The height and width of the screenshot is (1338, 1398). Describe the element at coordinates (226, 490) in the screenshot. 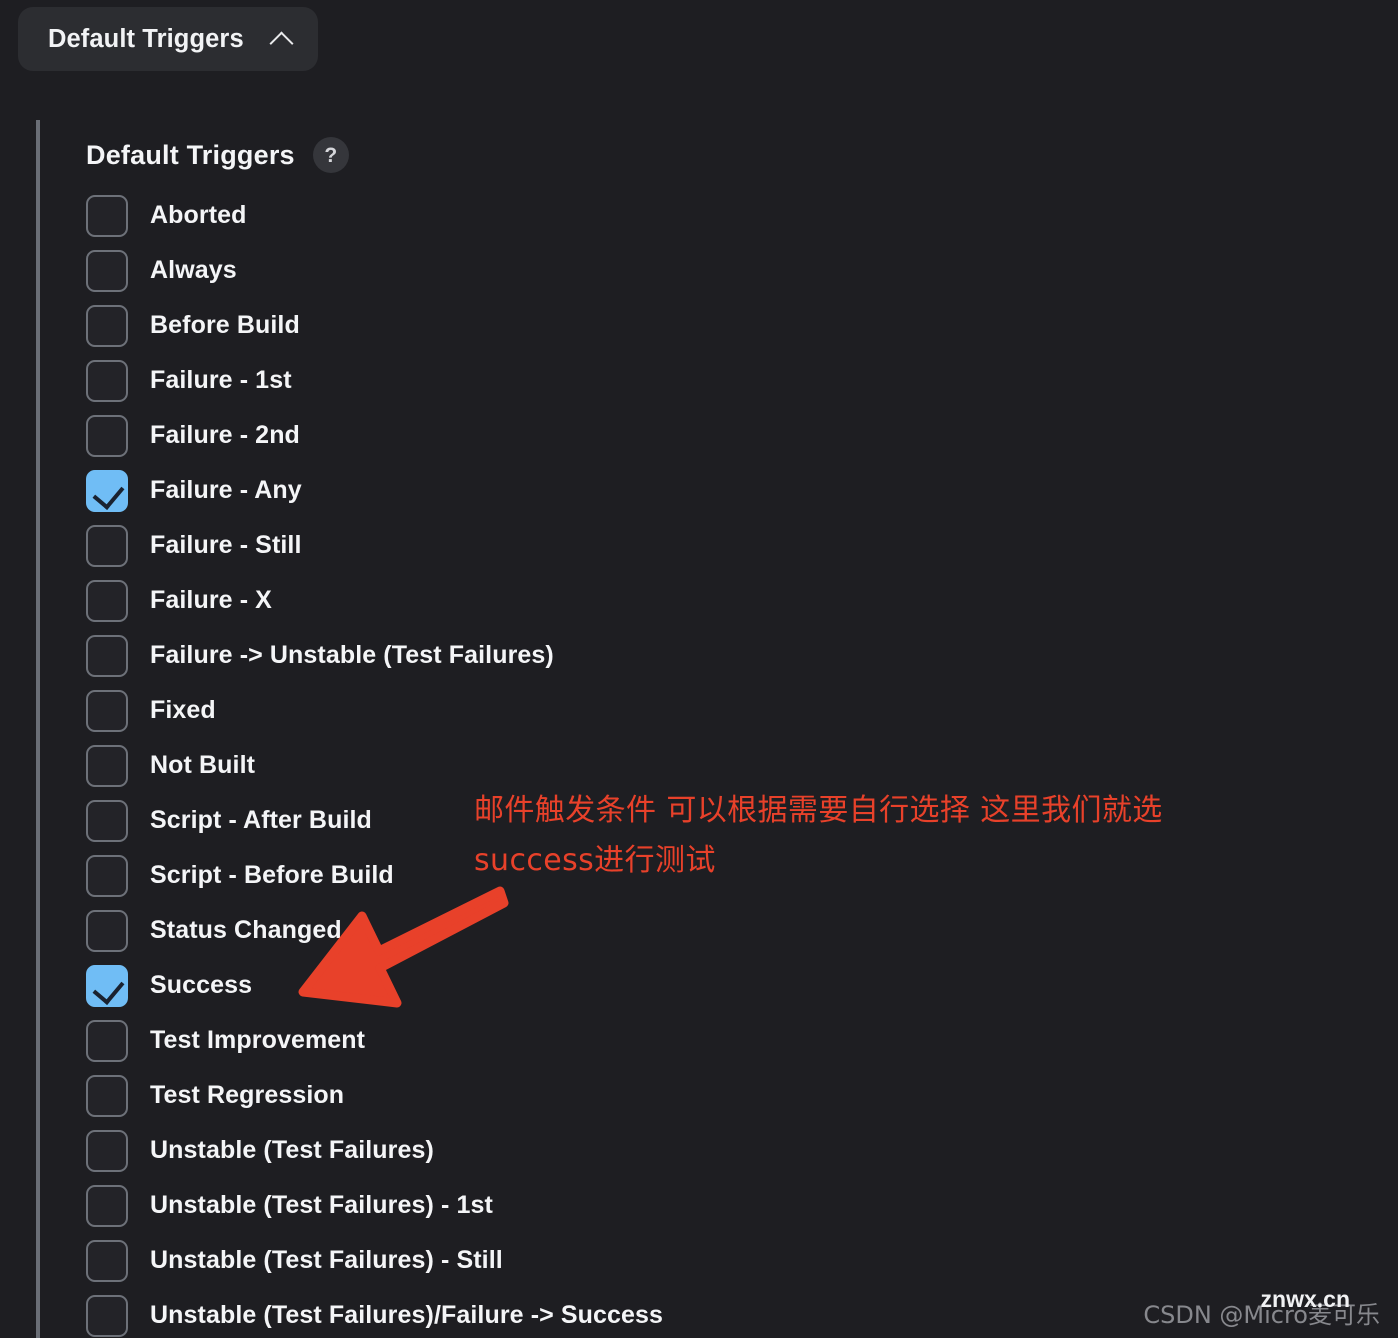

I see `trigger-label: Failure - Any` at that location.